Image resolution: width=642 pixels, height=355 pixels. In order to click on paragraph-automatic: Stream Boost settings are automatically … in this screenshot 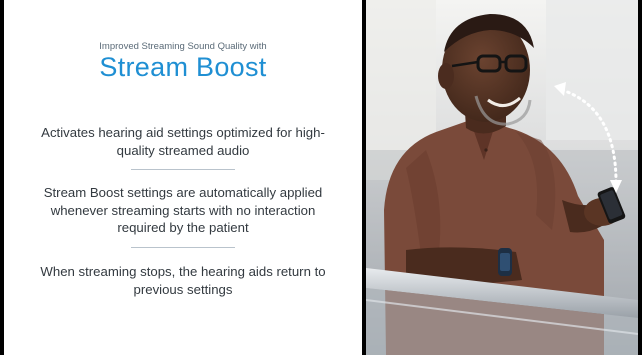, I will do `click(183, 210)`.